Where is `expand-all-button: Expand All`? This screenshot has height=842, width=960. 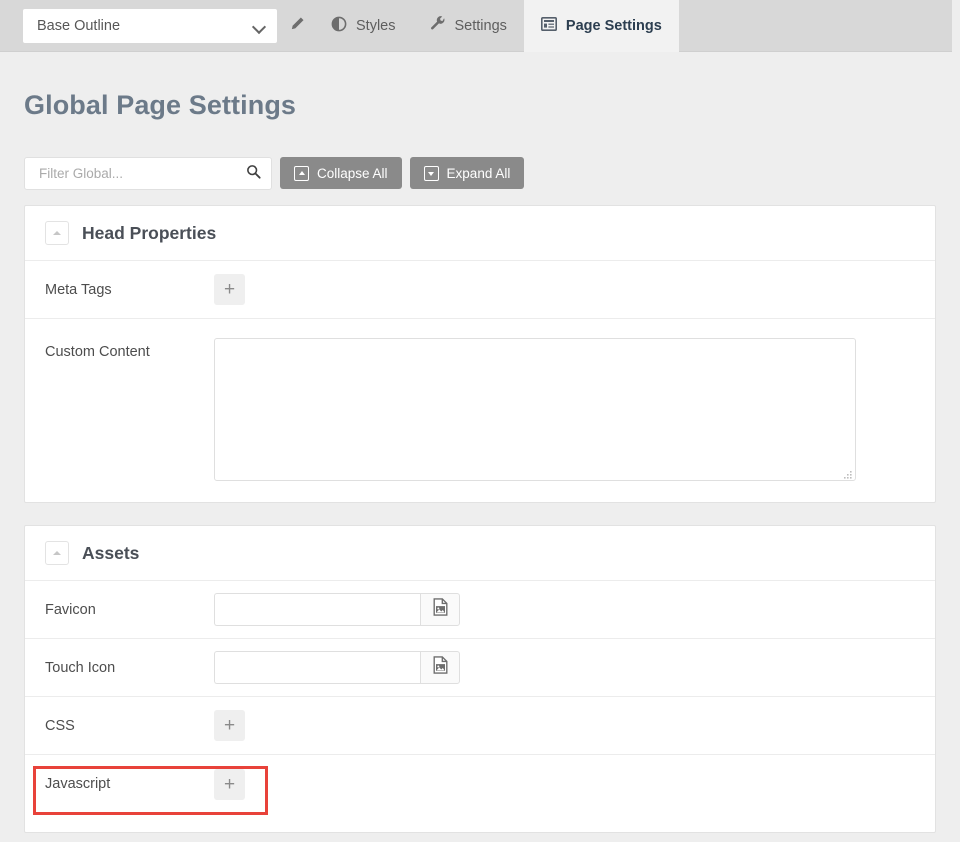
expand-all-button: Expand All is located at coordinates (467, 173).